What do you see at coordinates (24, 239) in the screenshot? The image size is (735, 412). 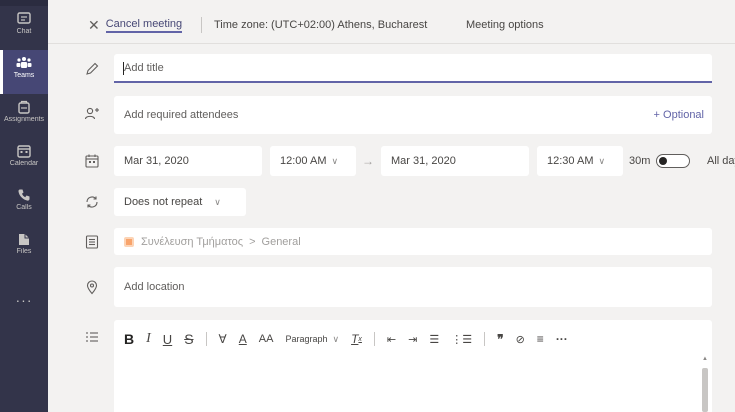 I see `files-icon` at bounding box center [24, 239].